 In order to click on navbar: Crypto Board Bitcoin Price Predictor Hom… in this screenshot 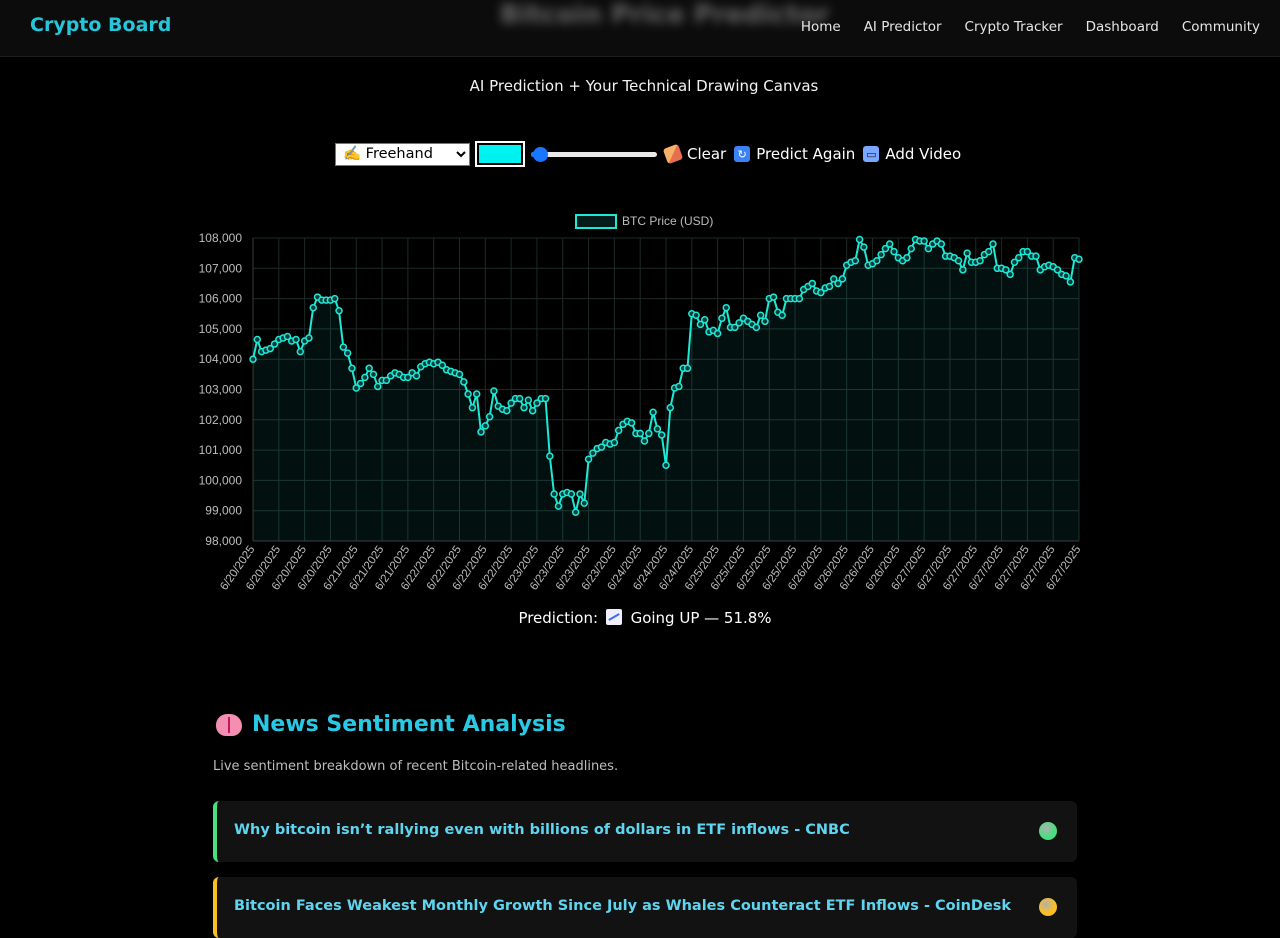, I will do `click(640, 28)`.